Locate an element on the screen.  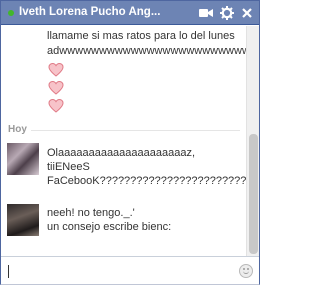
message-input is located at coordinates (119, 271).